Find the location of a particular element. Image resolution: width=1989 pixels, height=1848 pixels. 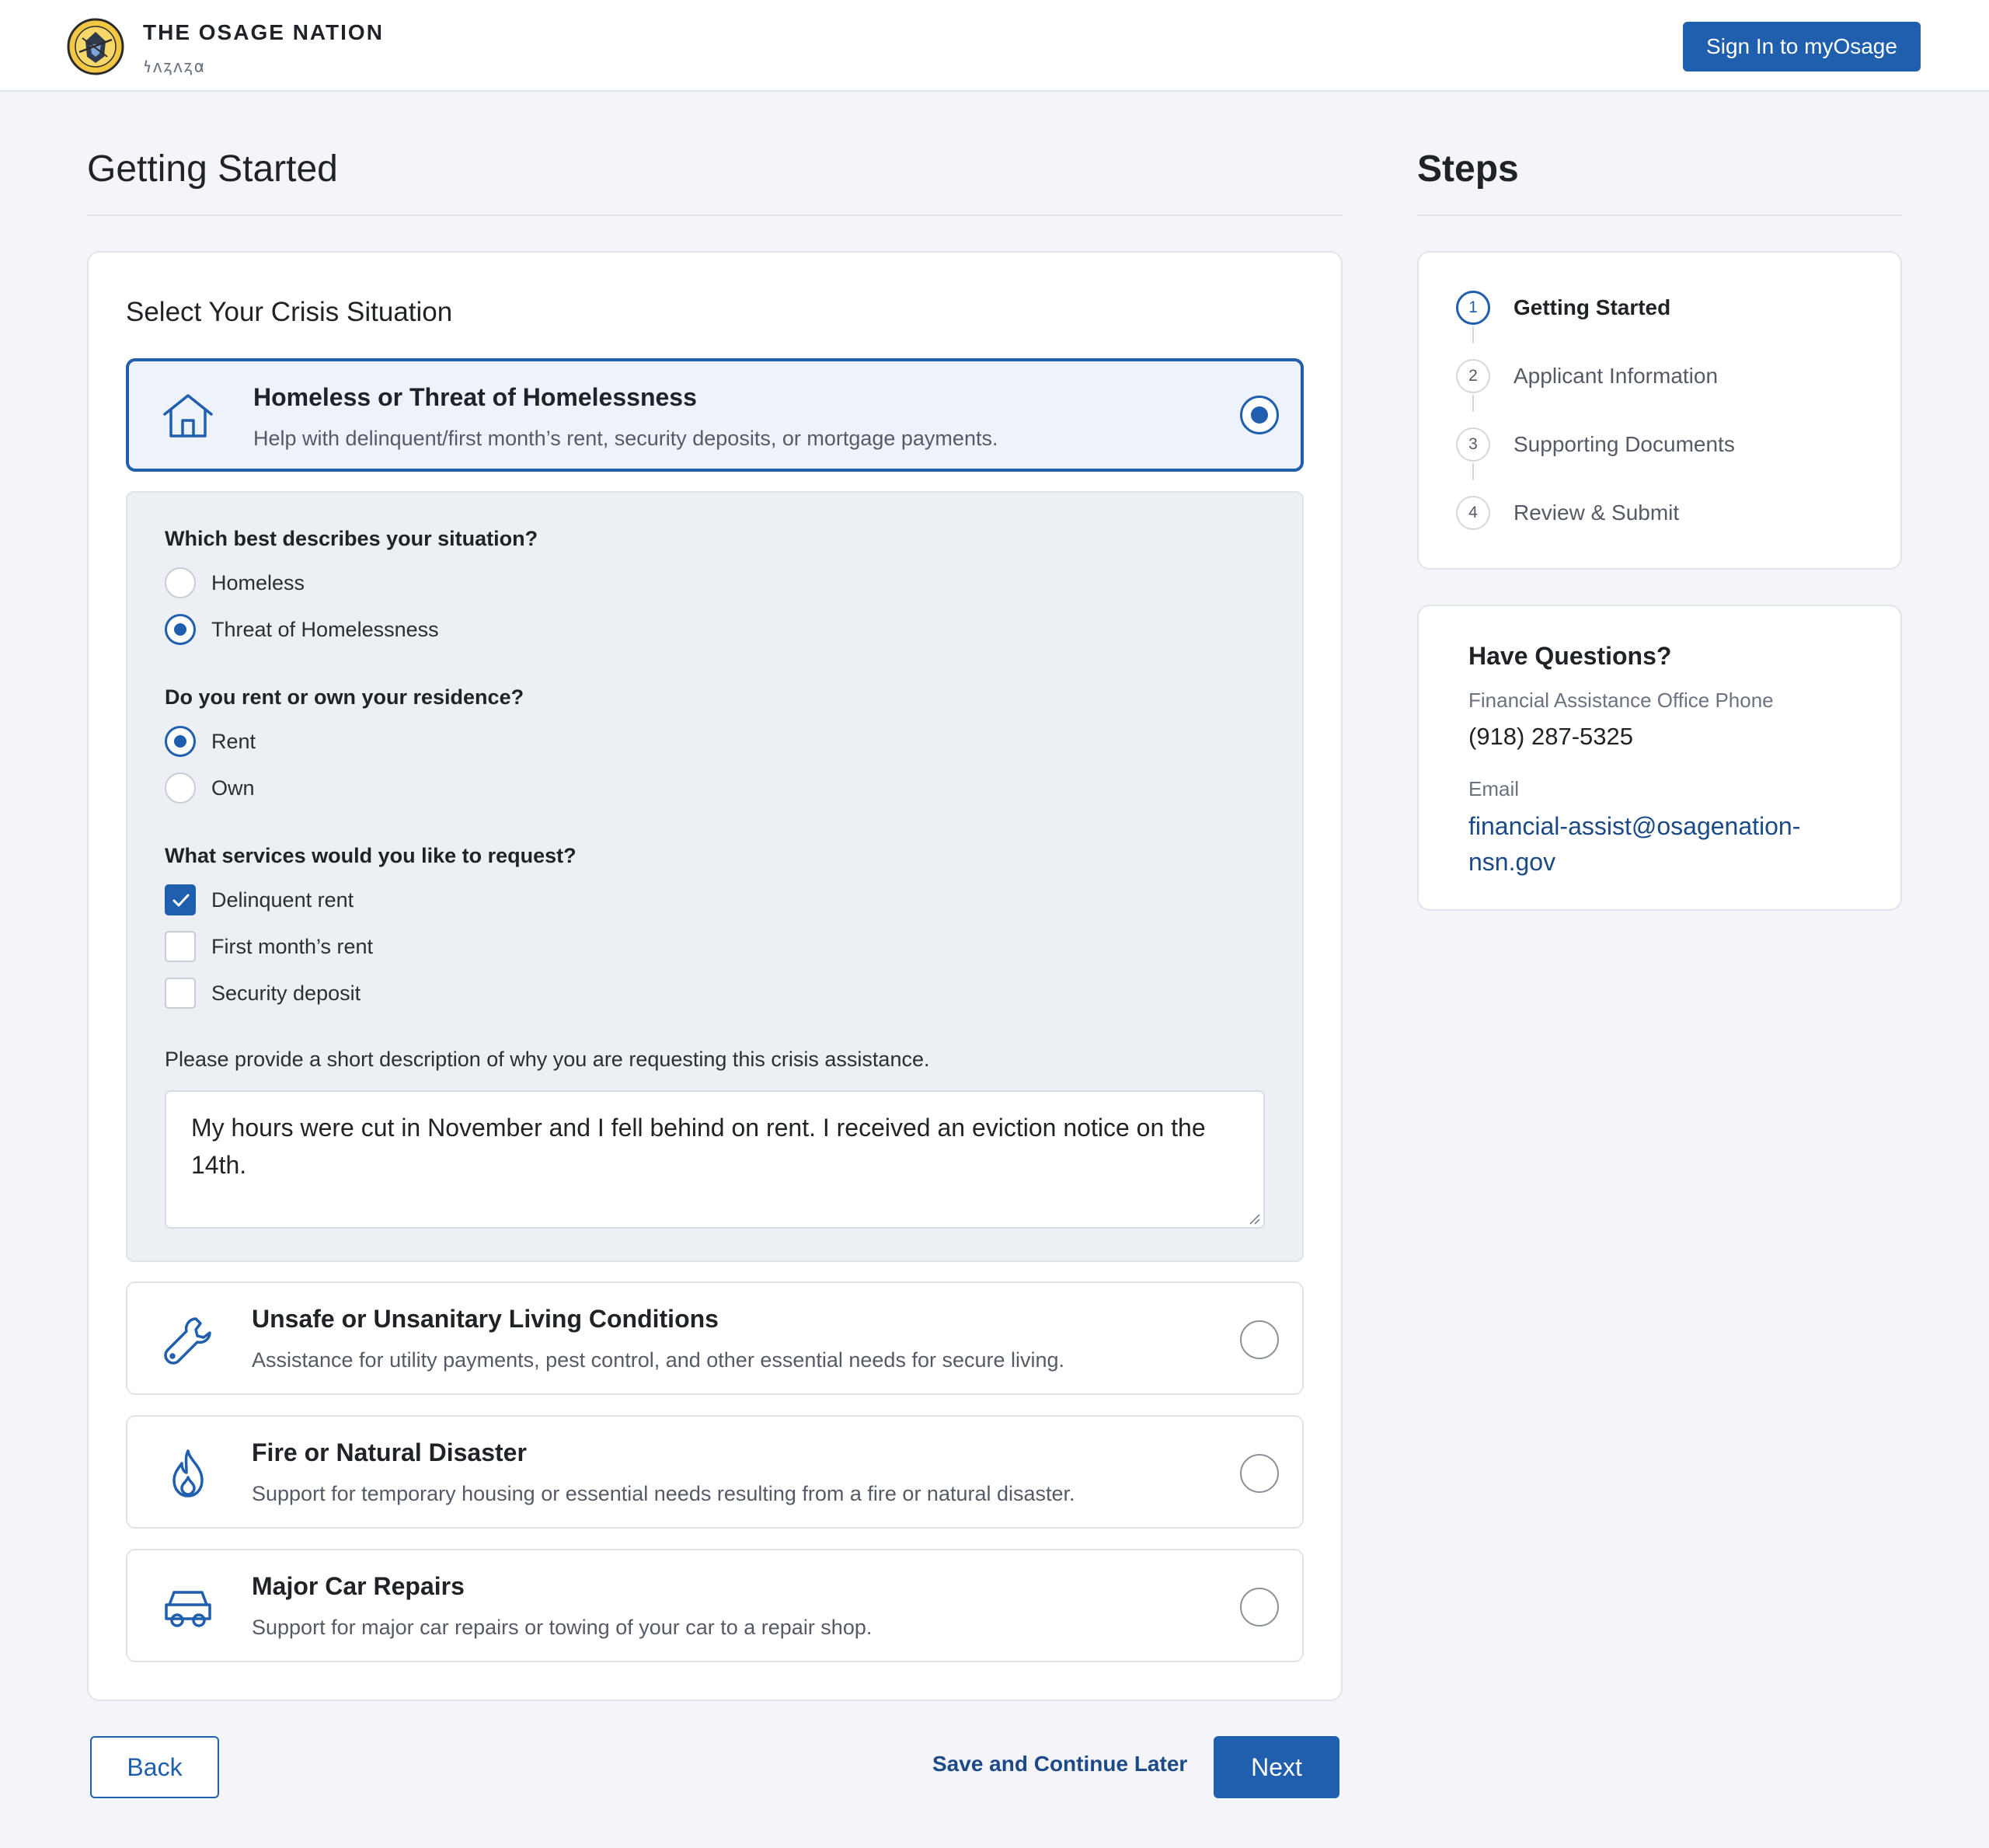

phone-number: (918) 287-5325 is located at coordinates (1551, 736).